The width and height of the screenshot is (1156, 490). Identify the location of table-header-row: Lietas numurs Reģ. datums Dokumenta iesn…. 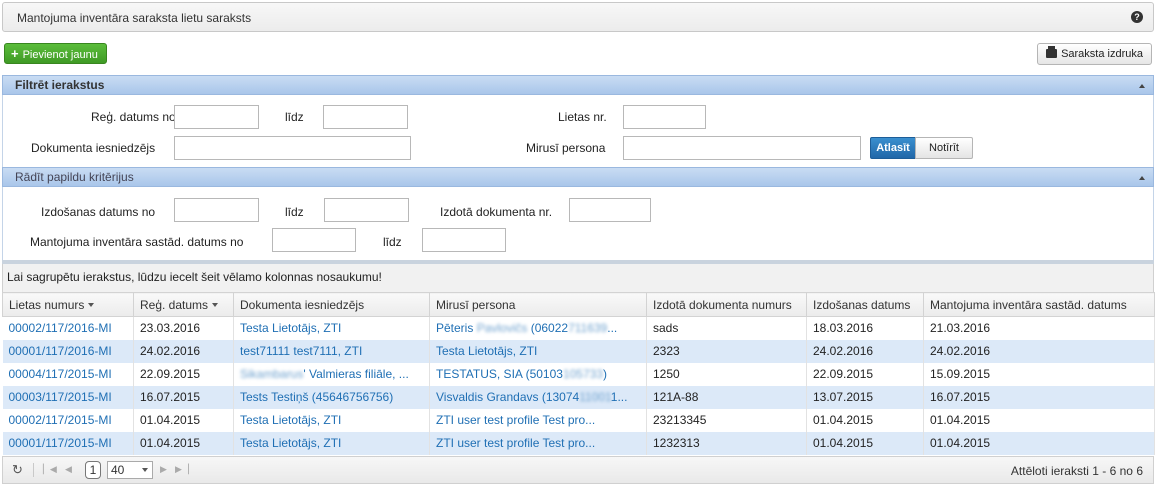
(578, 304).